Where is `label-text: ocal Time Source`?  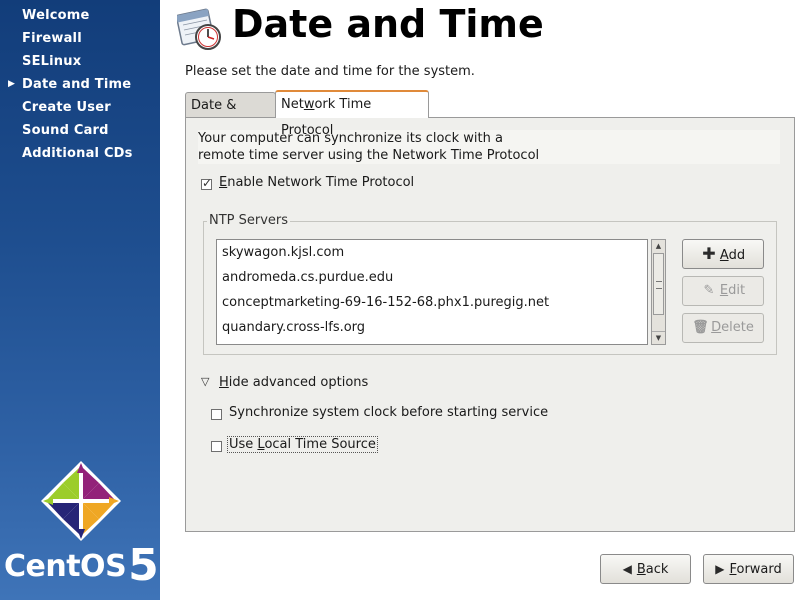 label-text: ocal Time Source is located at coordinates (320, 444).